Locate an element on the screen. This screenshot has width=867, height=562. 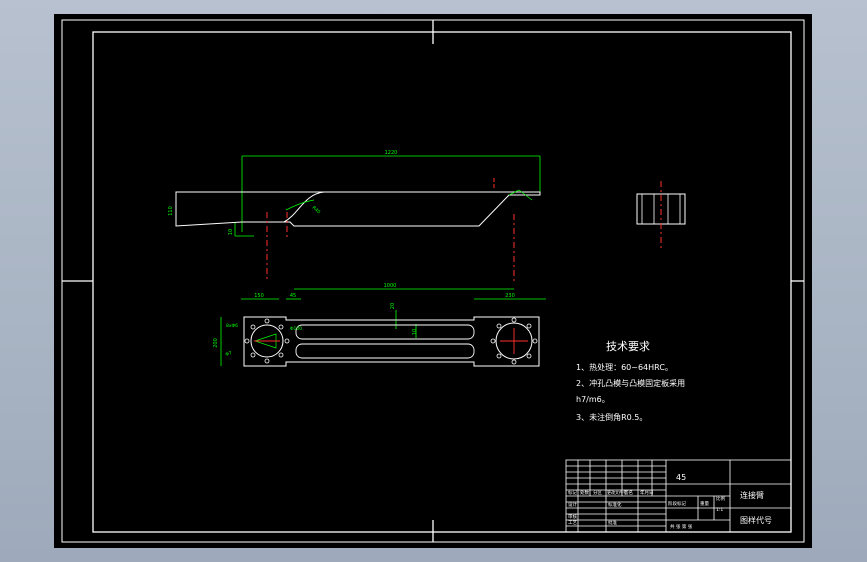
slot-lower is located at coordinates (385, 351).